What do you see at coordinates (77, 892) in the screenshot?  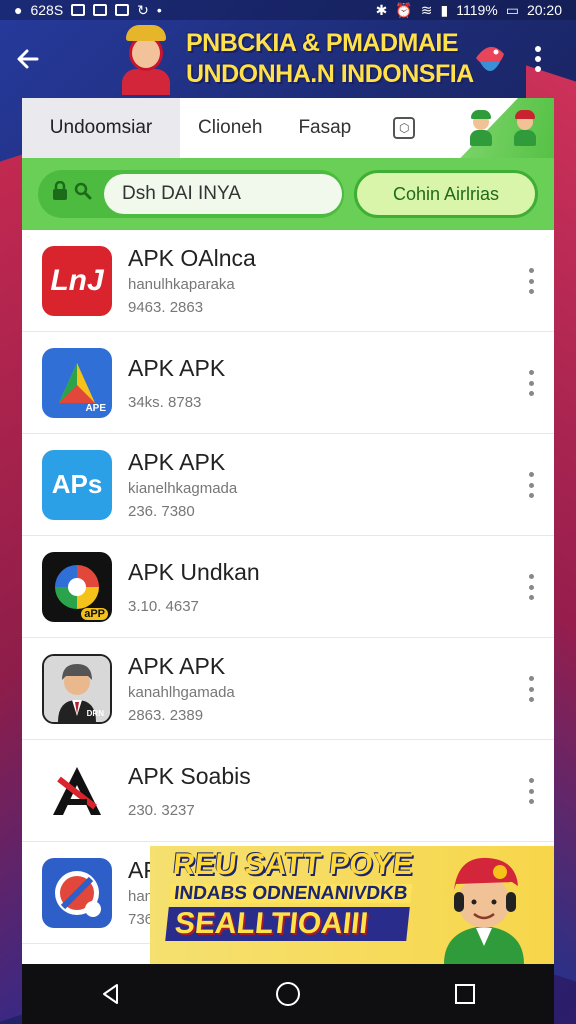 I see `shield-app-icon` at bounding box center [77, 892].